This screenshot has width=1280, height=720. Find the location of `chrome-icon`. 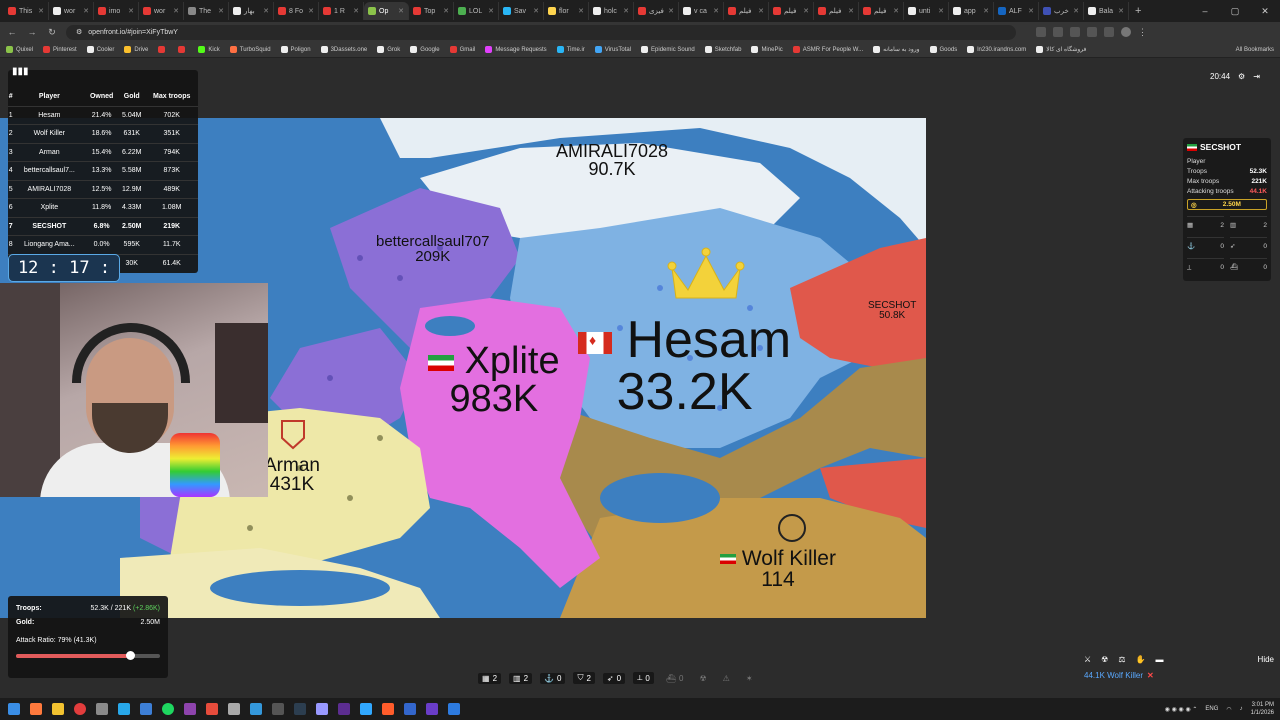

chrome-icon is located at coordinates (80, 709).